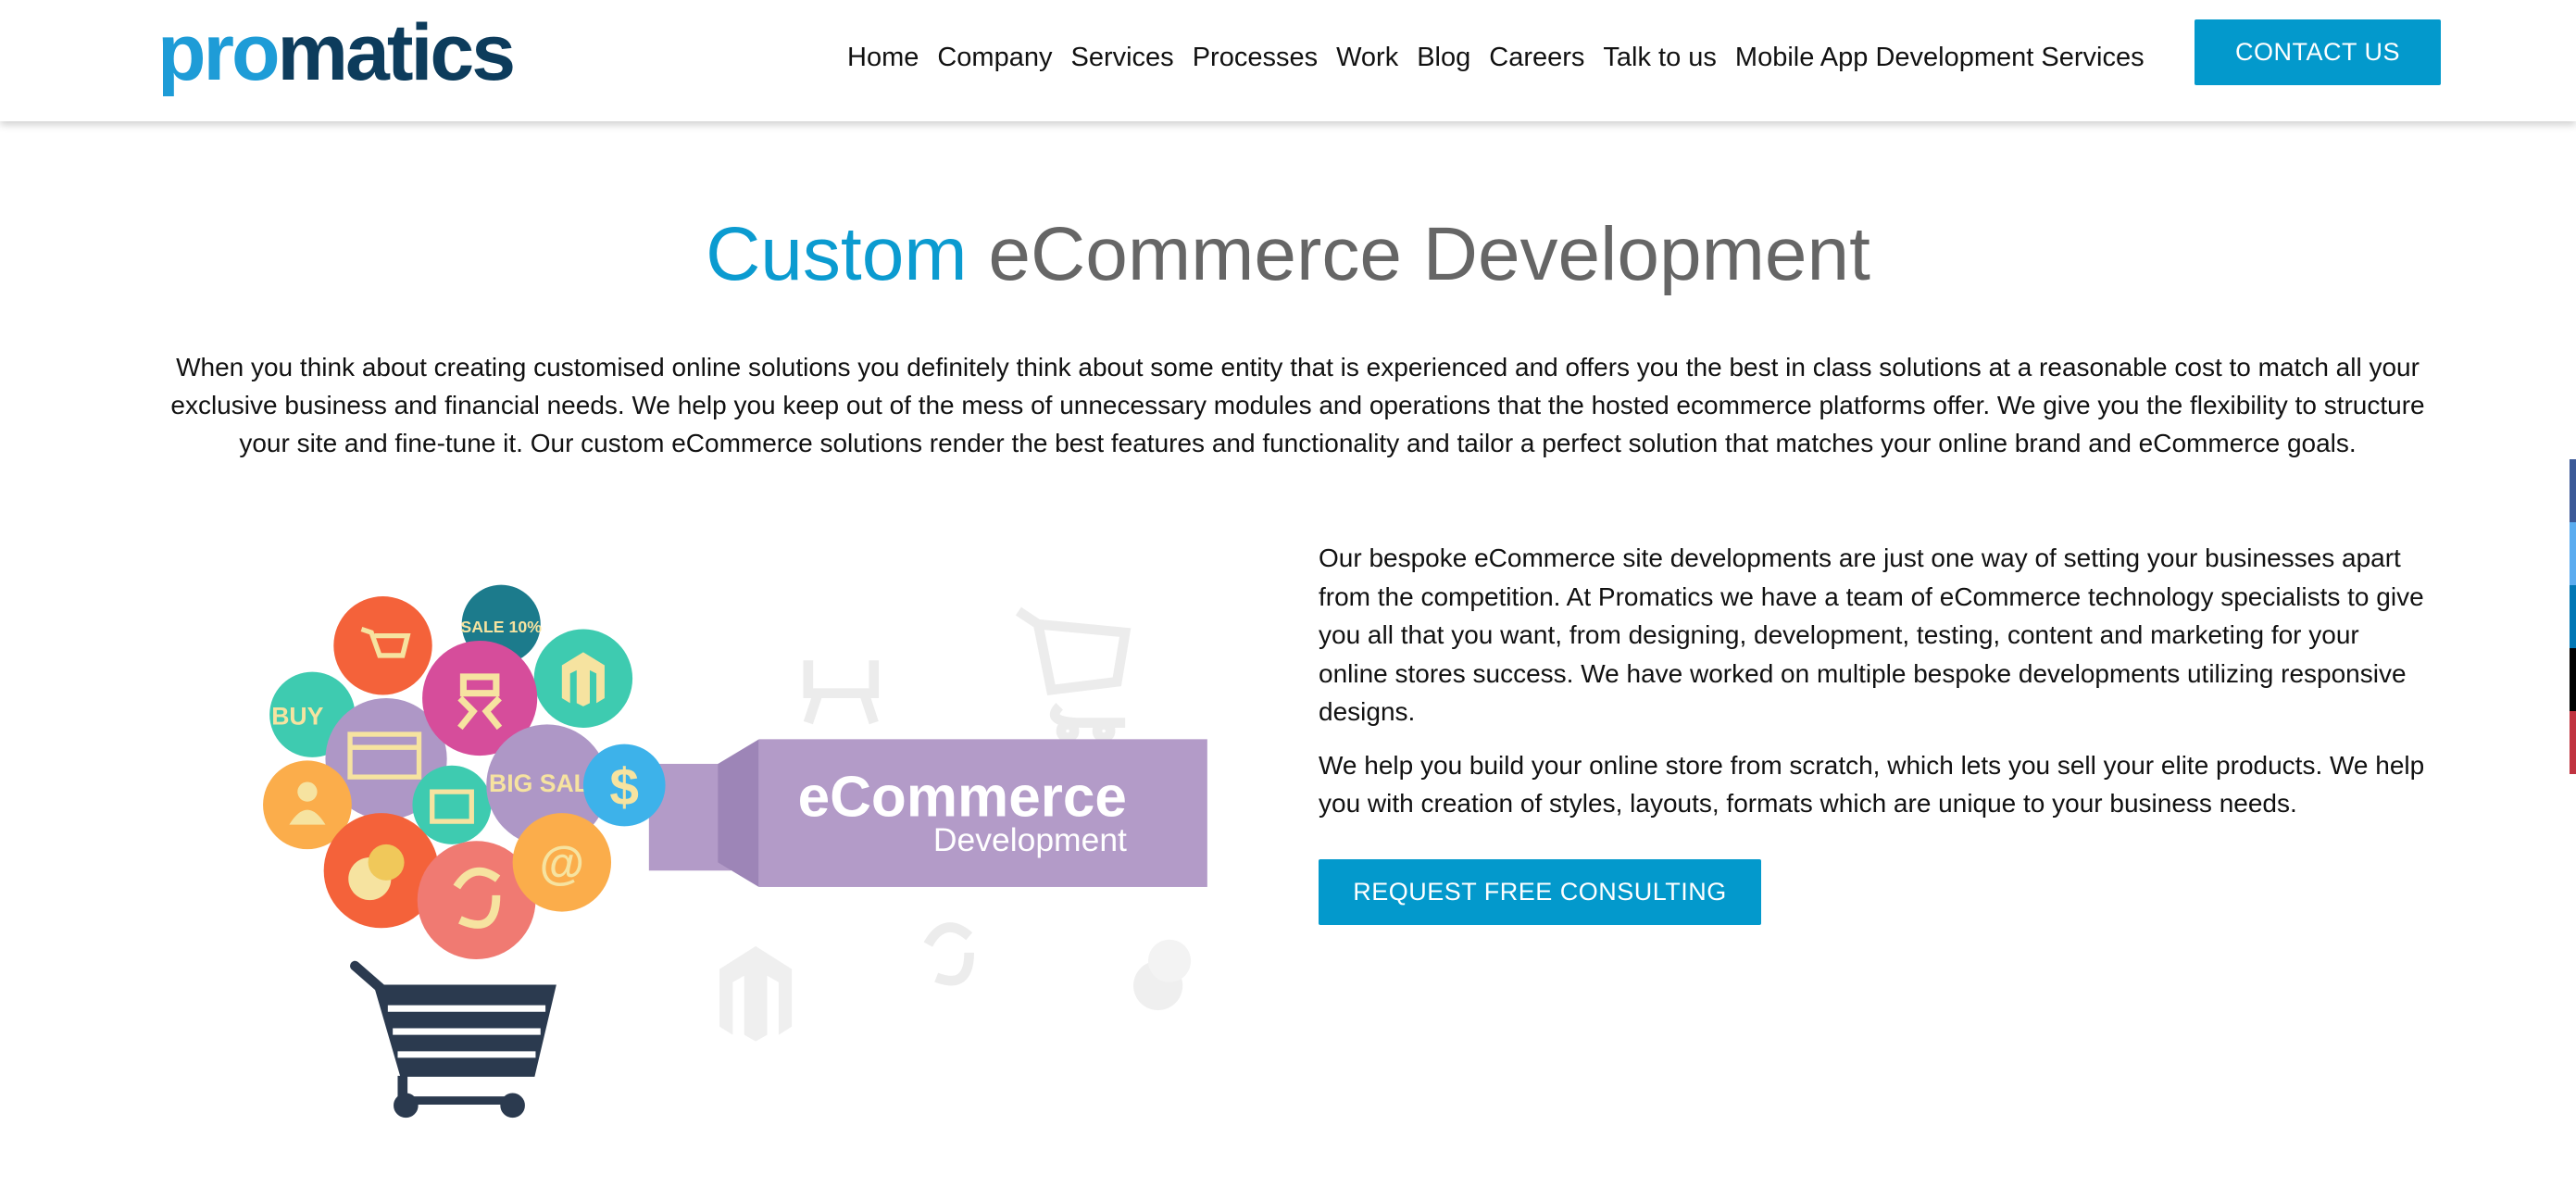 The image size is (2576, 1200). Describe the element at coordinates (1443, 57) in the screenshot. I see `nav-blog: Blog` at that location.